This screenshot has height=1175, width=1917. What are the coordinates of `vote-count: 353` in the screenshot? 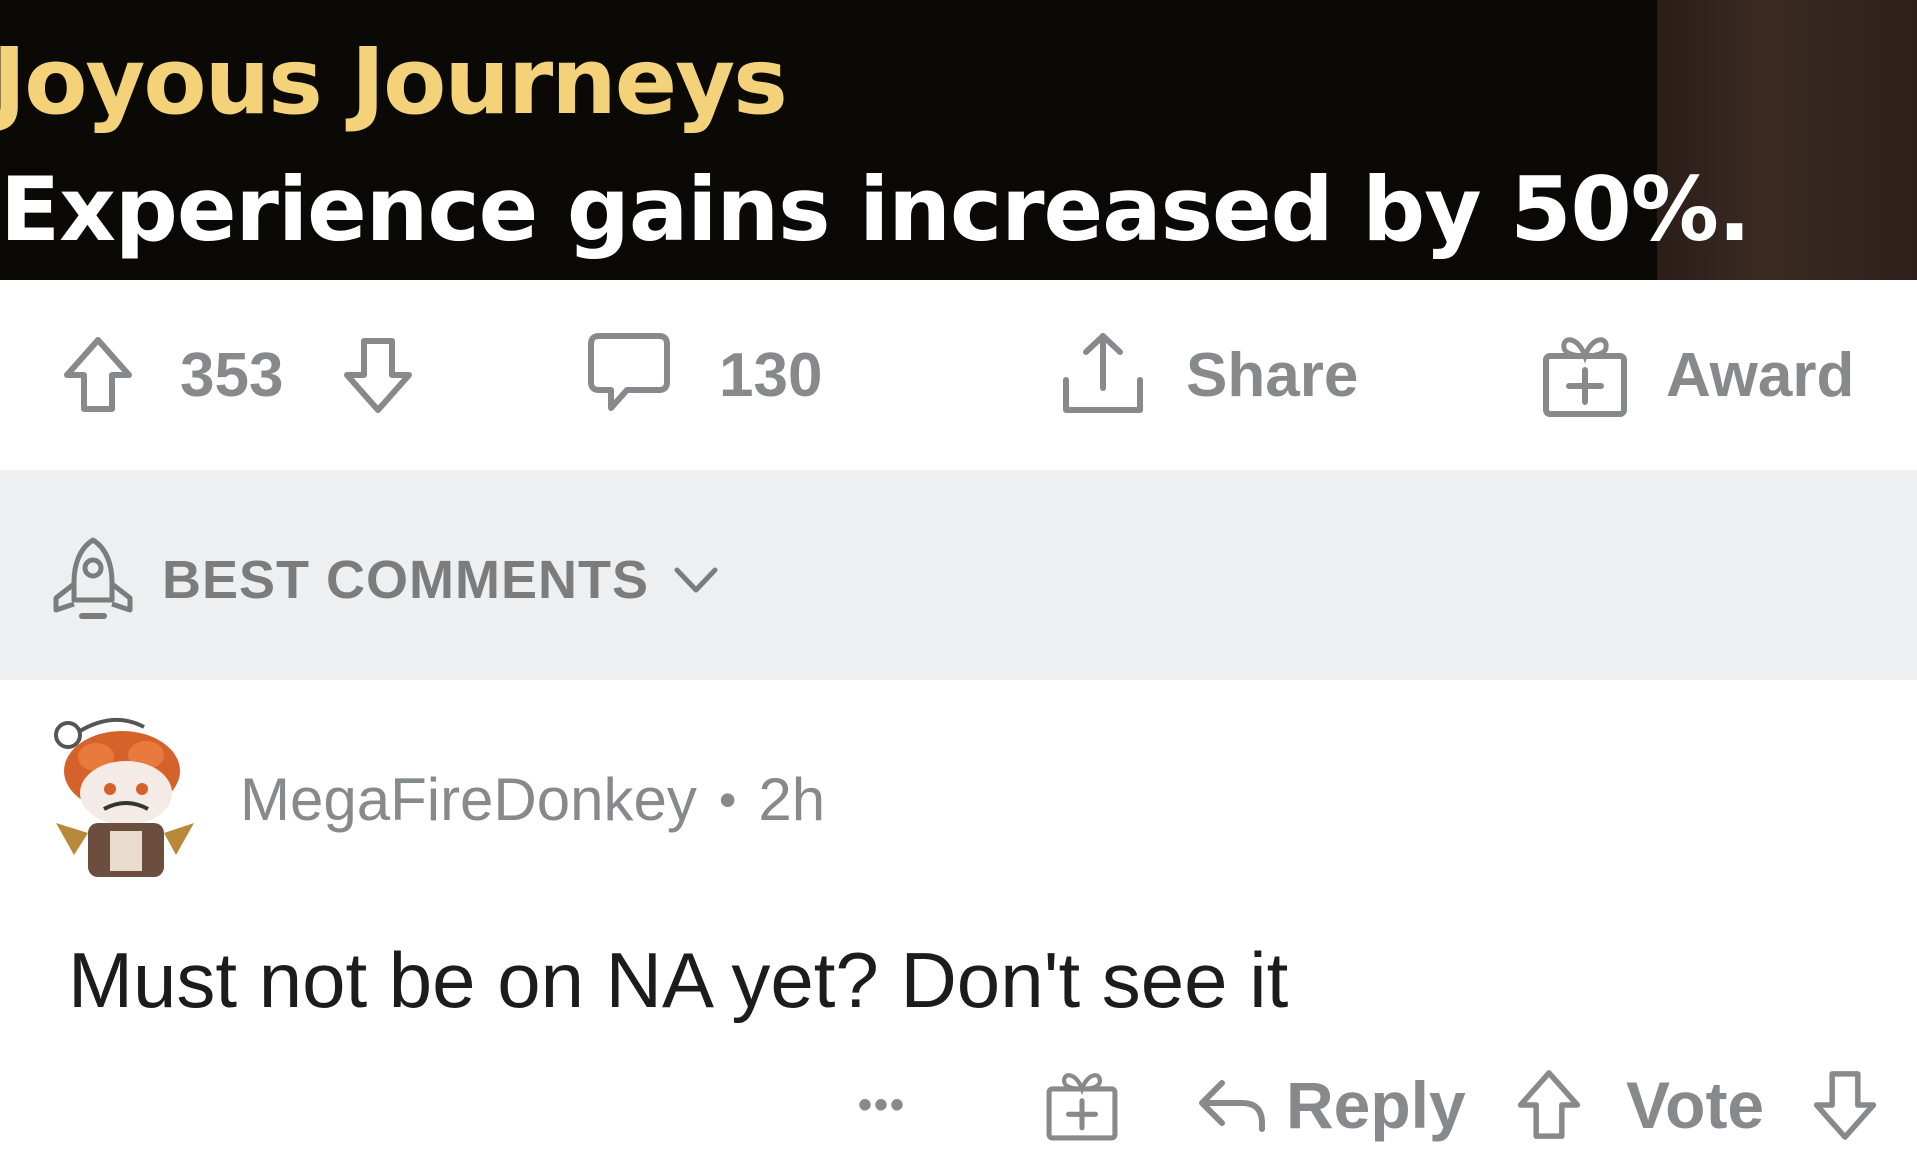 It's located at (232, 375).